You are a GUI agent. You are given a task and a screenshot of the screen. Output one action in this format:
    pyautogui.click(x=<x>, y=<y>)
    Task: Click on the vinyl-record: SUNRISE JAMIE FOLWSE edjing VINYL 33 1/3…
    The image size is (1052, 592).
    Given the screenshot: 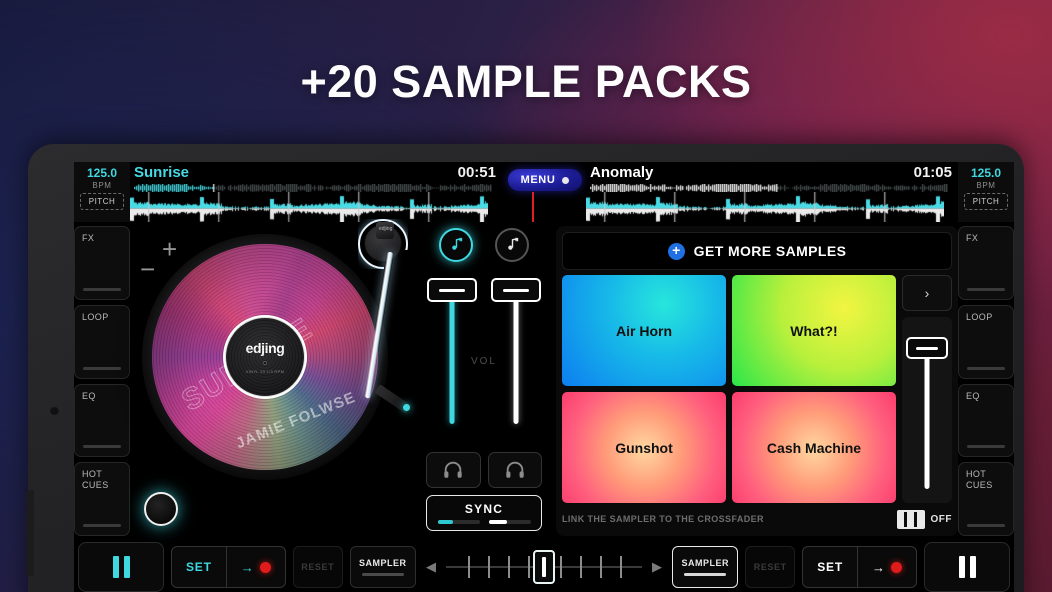 What is the action you would take?
    pyautogui.click(x=265, y=357)
    